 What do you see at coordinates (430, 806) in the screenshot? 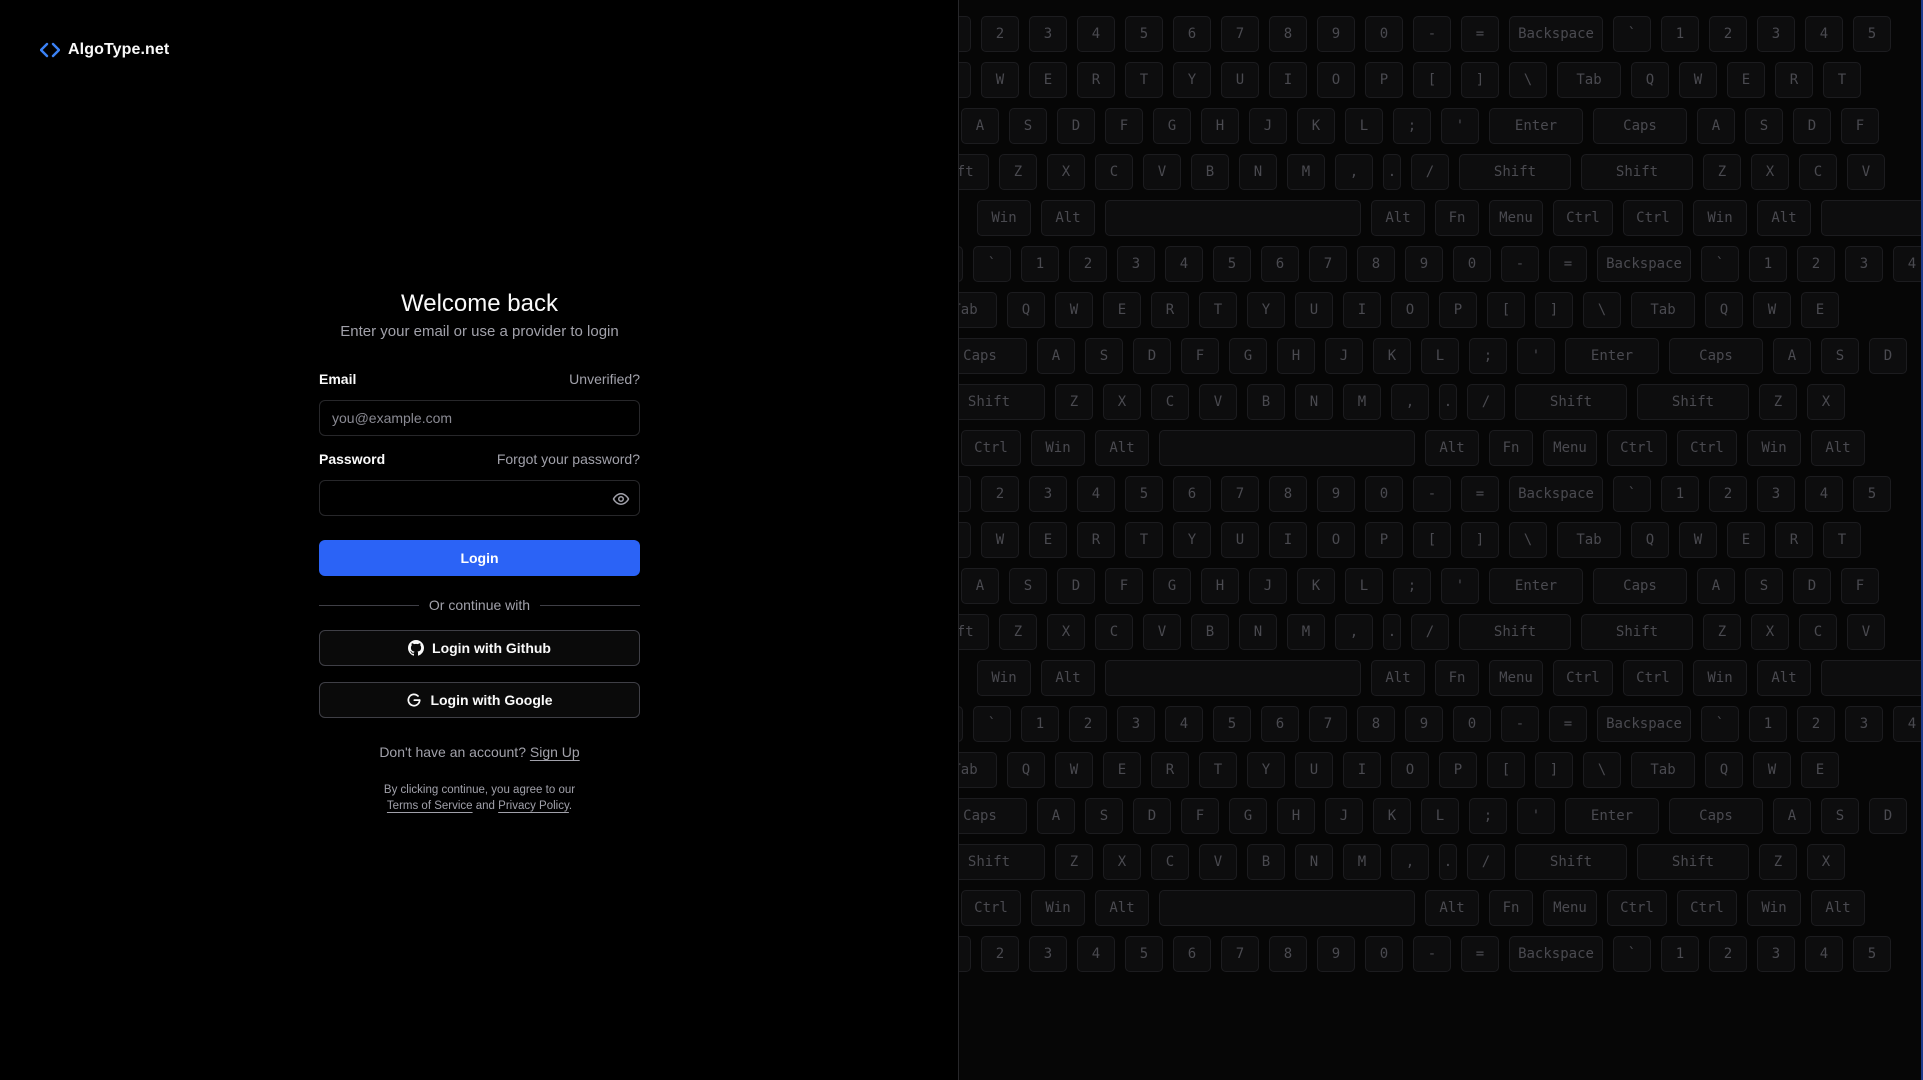
I see `terms-of-service-link: Terms of Service` at bounding box center [430, 806].